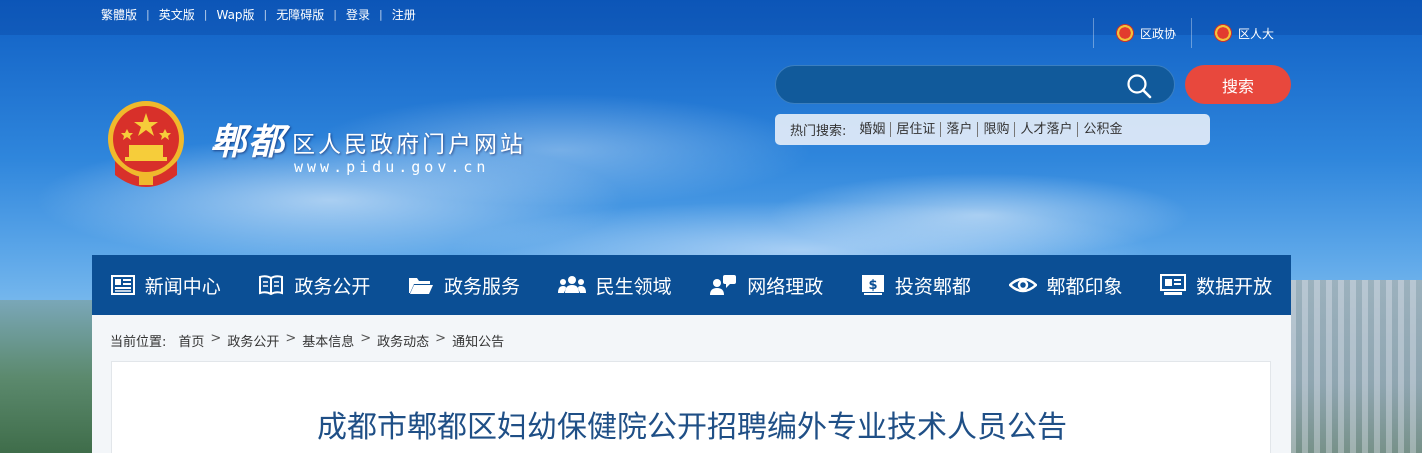 This screenshot has height=453, width=1422. What do you see at coordinates (1238, 84) in the screenshot?
I see `search-button: 搜索` at bounding box center [1238, 84].